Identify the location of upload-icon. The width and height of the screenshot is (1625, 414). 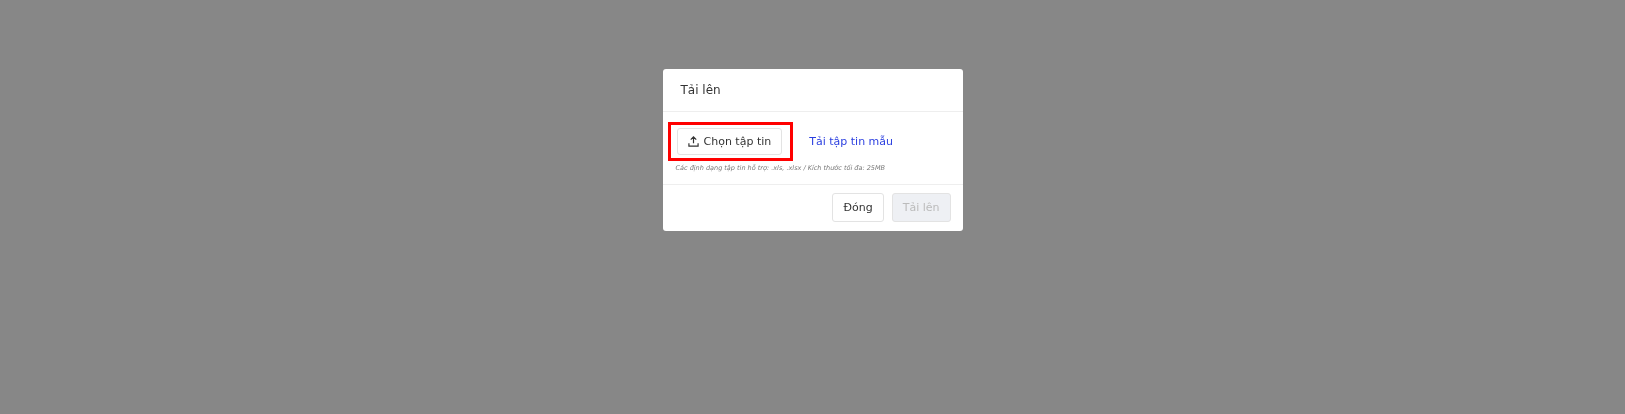
(693, 141).